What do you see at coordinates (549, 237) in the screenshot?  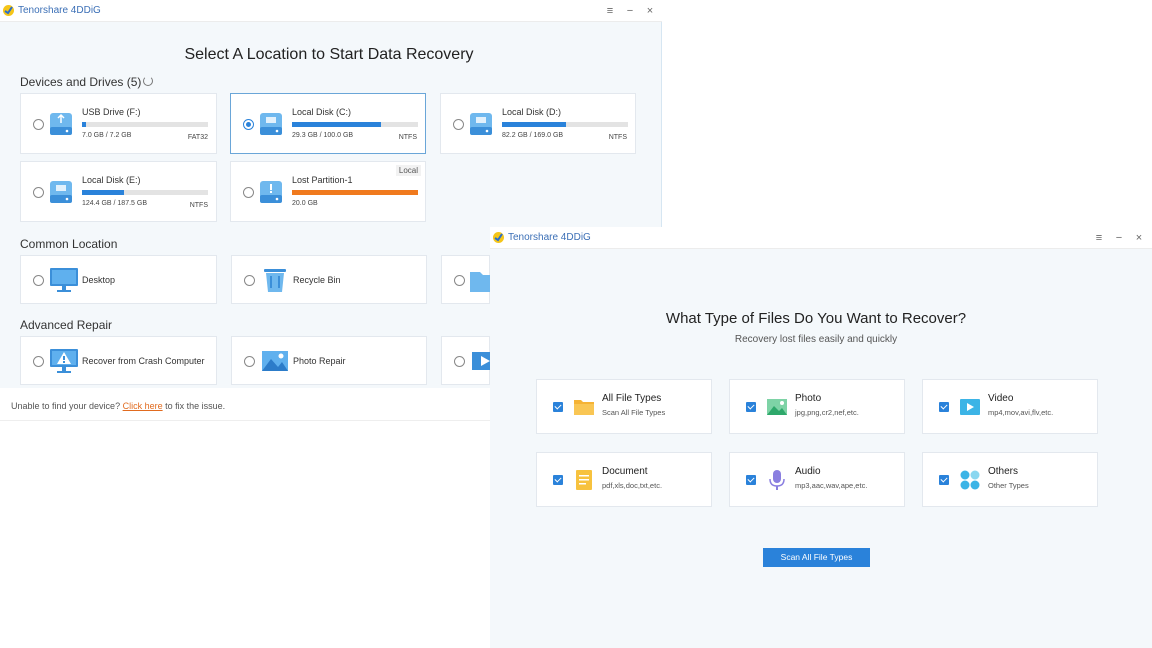 I see `app-title: Tenorshare 4DDiG` at bounding box center [549, 237].